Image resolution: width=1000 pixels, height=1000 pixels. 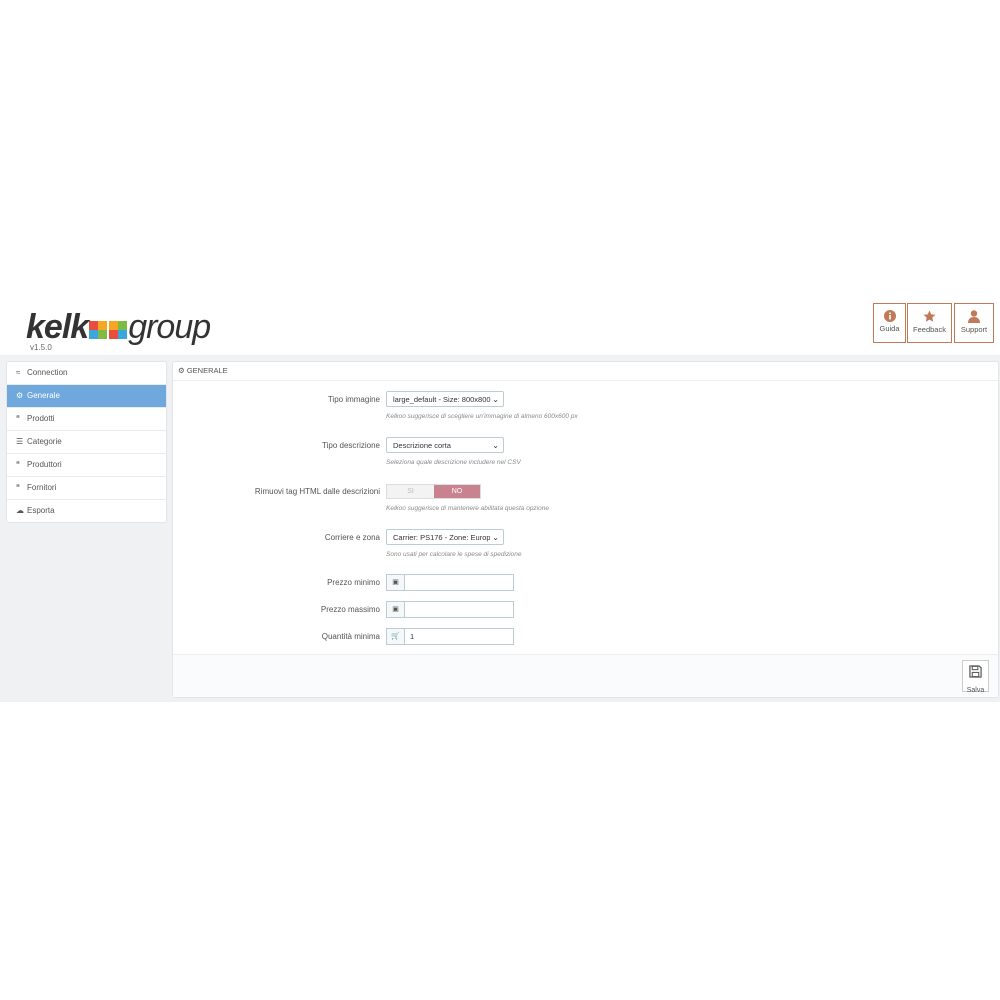 I want to click on description-type-select: Descrizione corta ⌄, so click(x=445, y=445).